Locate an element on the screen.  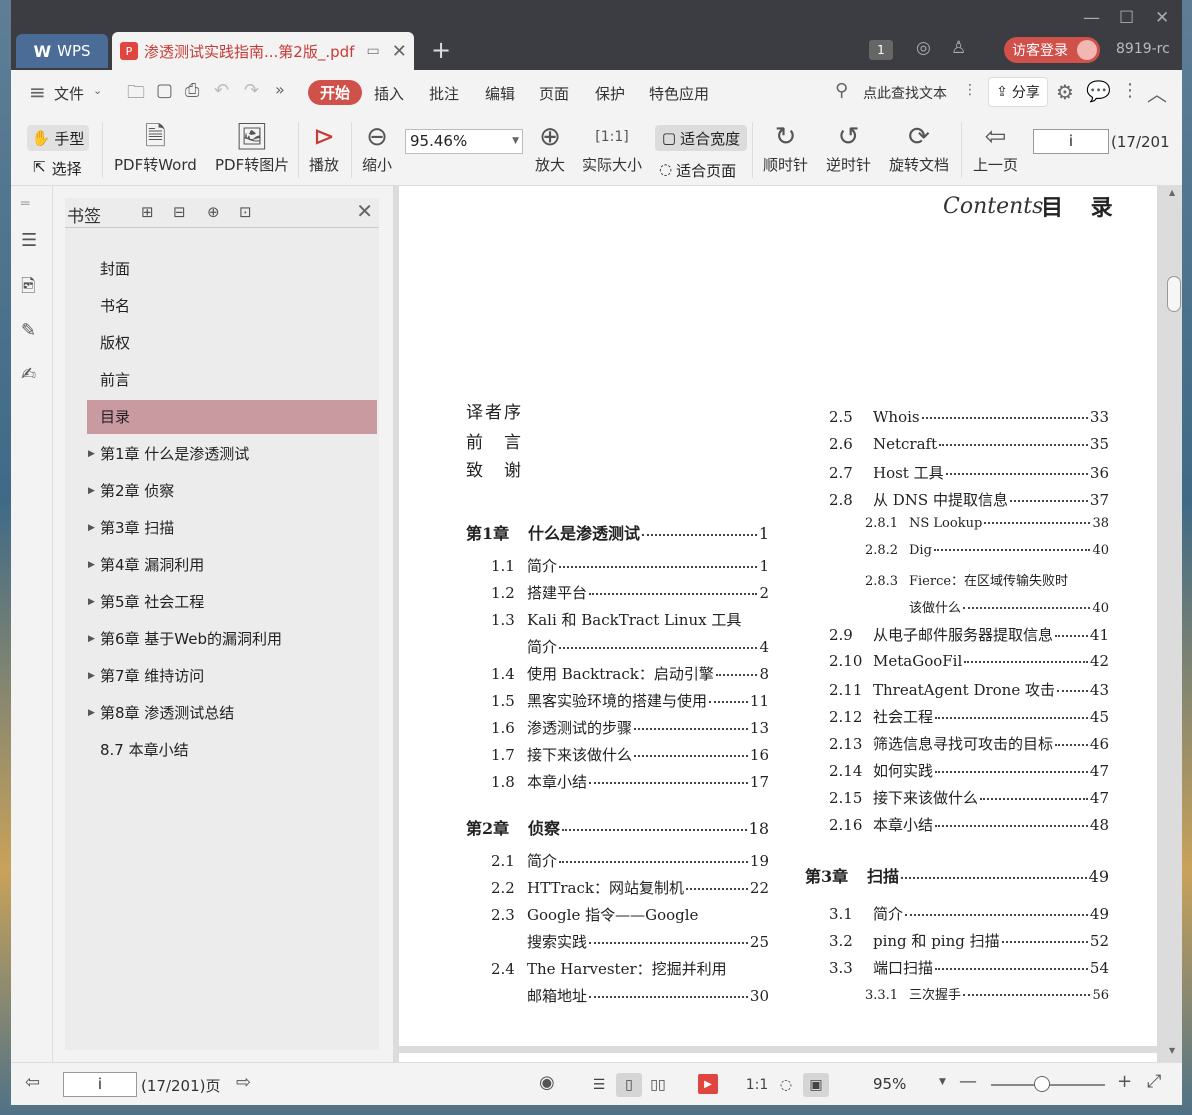
toc-entry: 1.2 搭建平台 2 is located at coordinates (630, 592).